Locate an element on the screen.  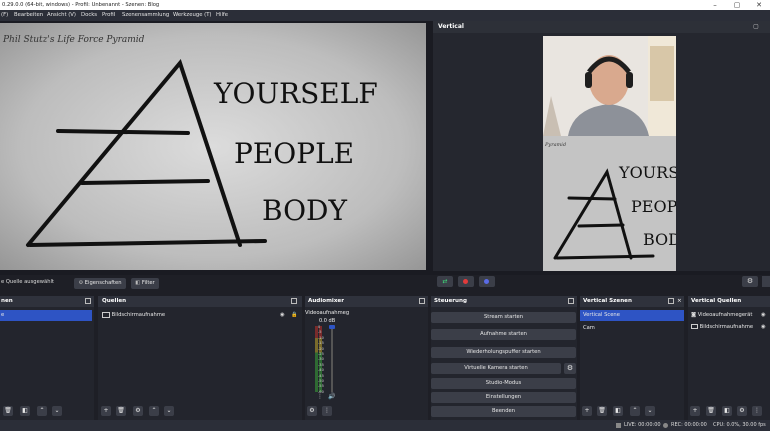
vertical-scene-item-selected: Vertical Scene is located at coordinates (632, 315).